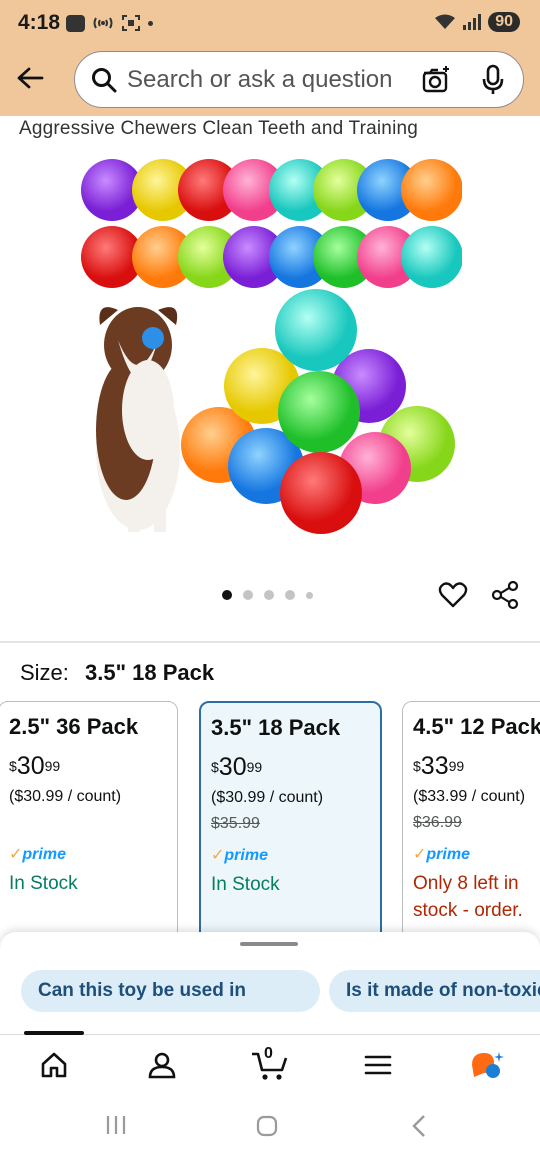 This screenshot has height=1158, width=540. I want to click on nav-menu, so click(378, 1065).